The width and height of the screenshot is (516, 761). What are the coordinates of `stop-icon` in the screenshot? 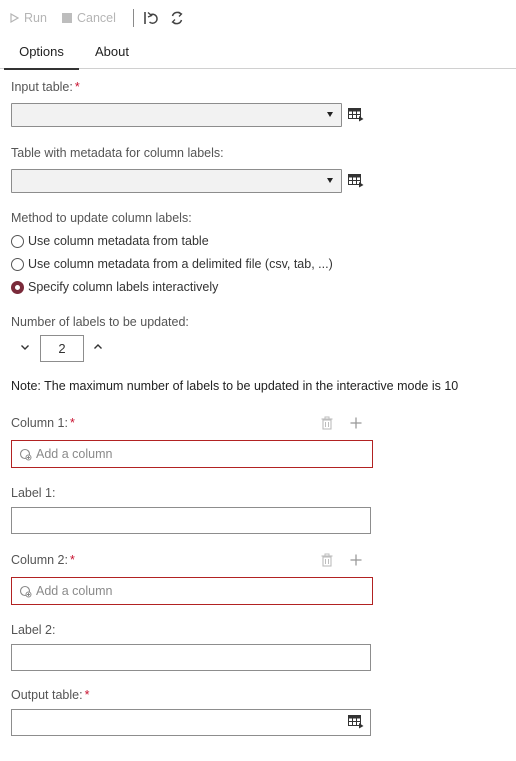 It's located at (67, 18).